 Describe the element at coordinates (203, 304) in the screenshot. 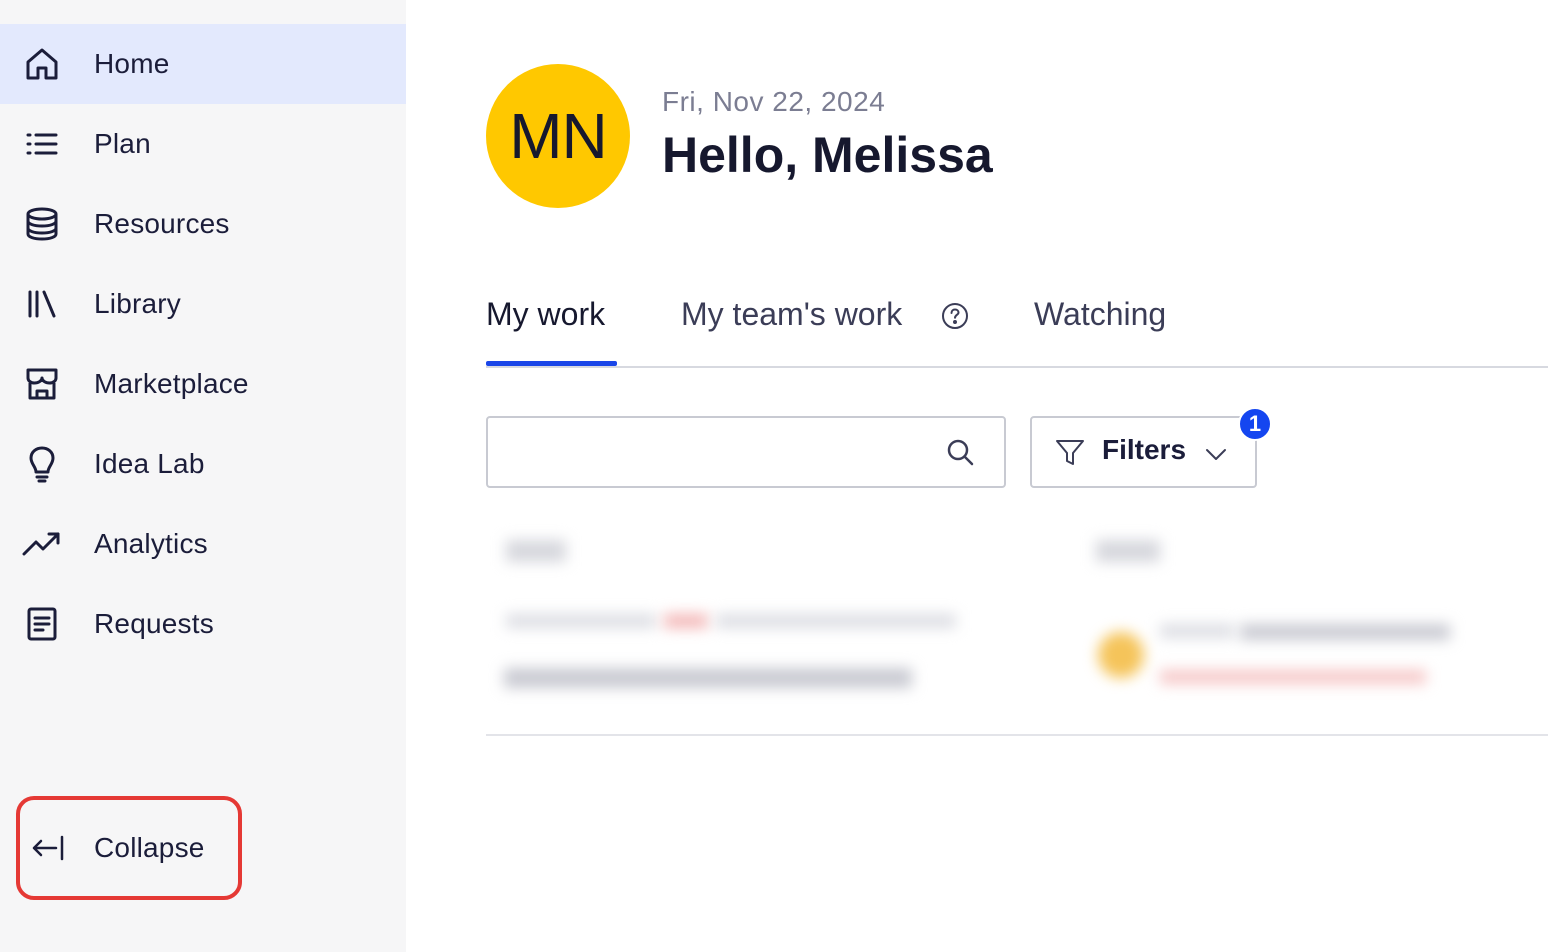

I see `sidebar-item-library: Library` at that location.